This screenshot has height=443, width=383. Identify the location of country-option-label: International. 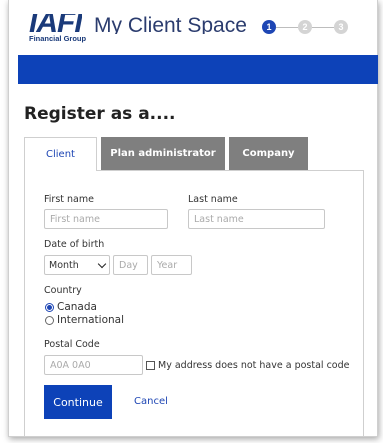
(91, 320).